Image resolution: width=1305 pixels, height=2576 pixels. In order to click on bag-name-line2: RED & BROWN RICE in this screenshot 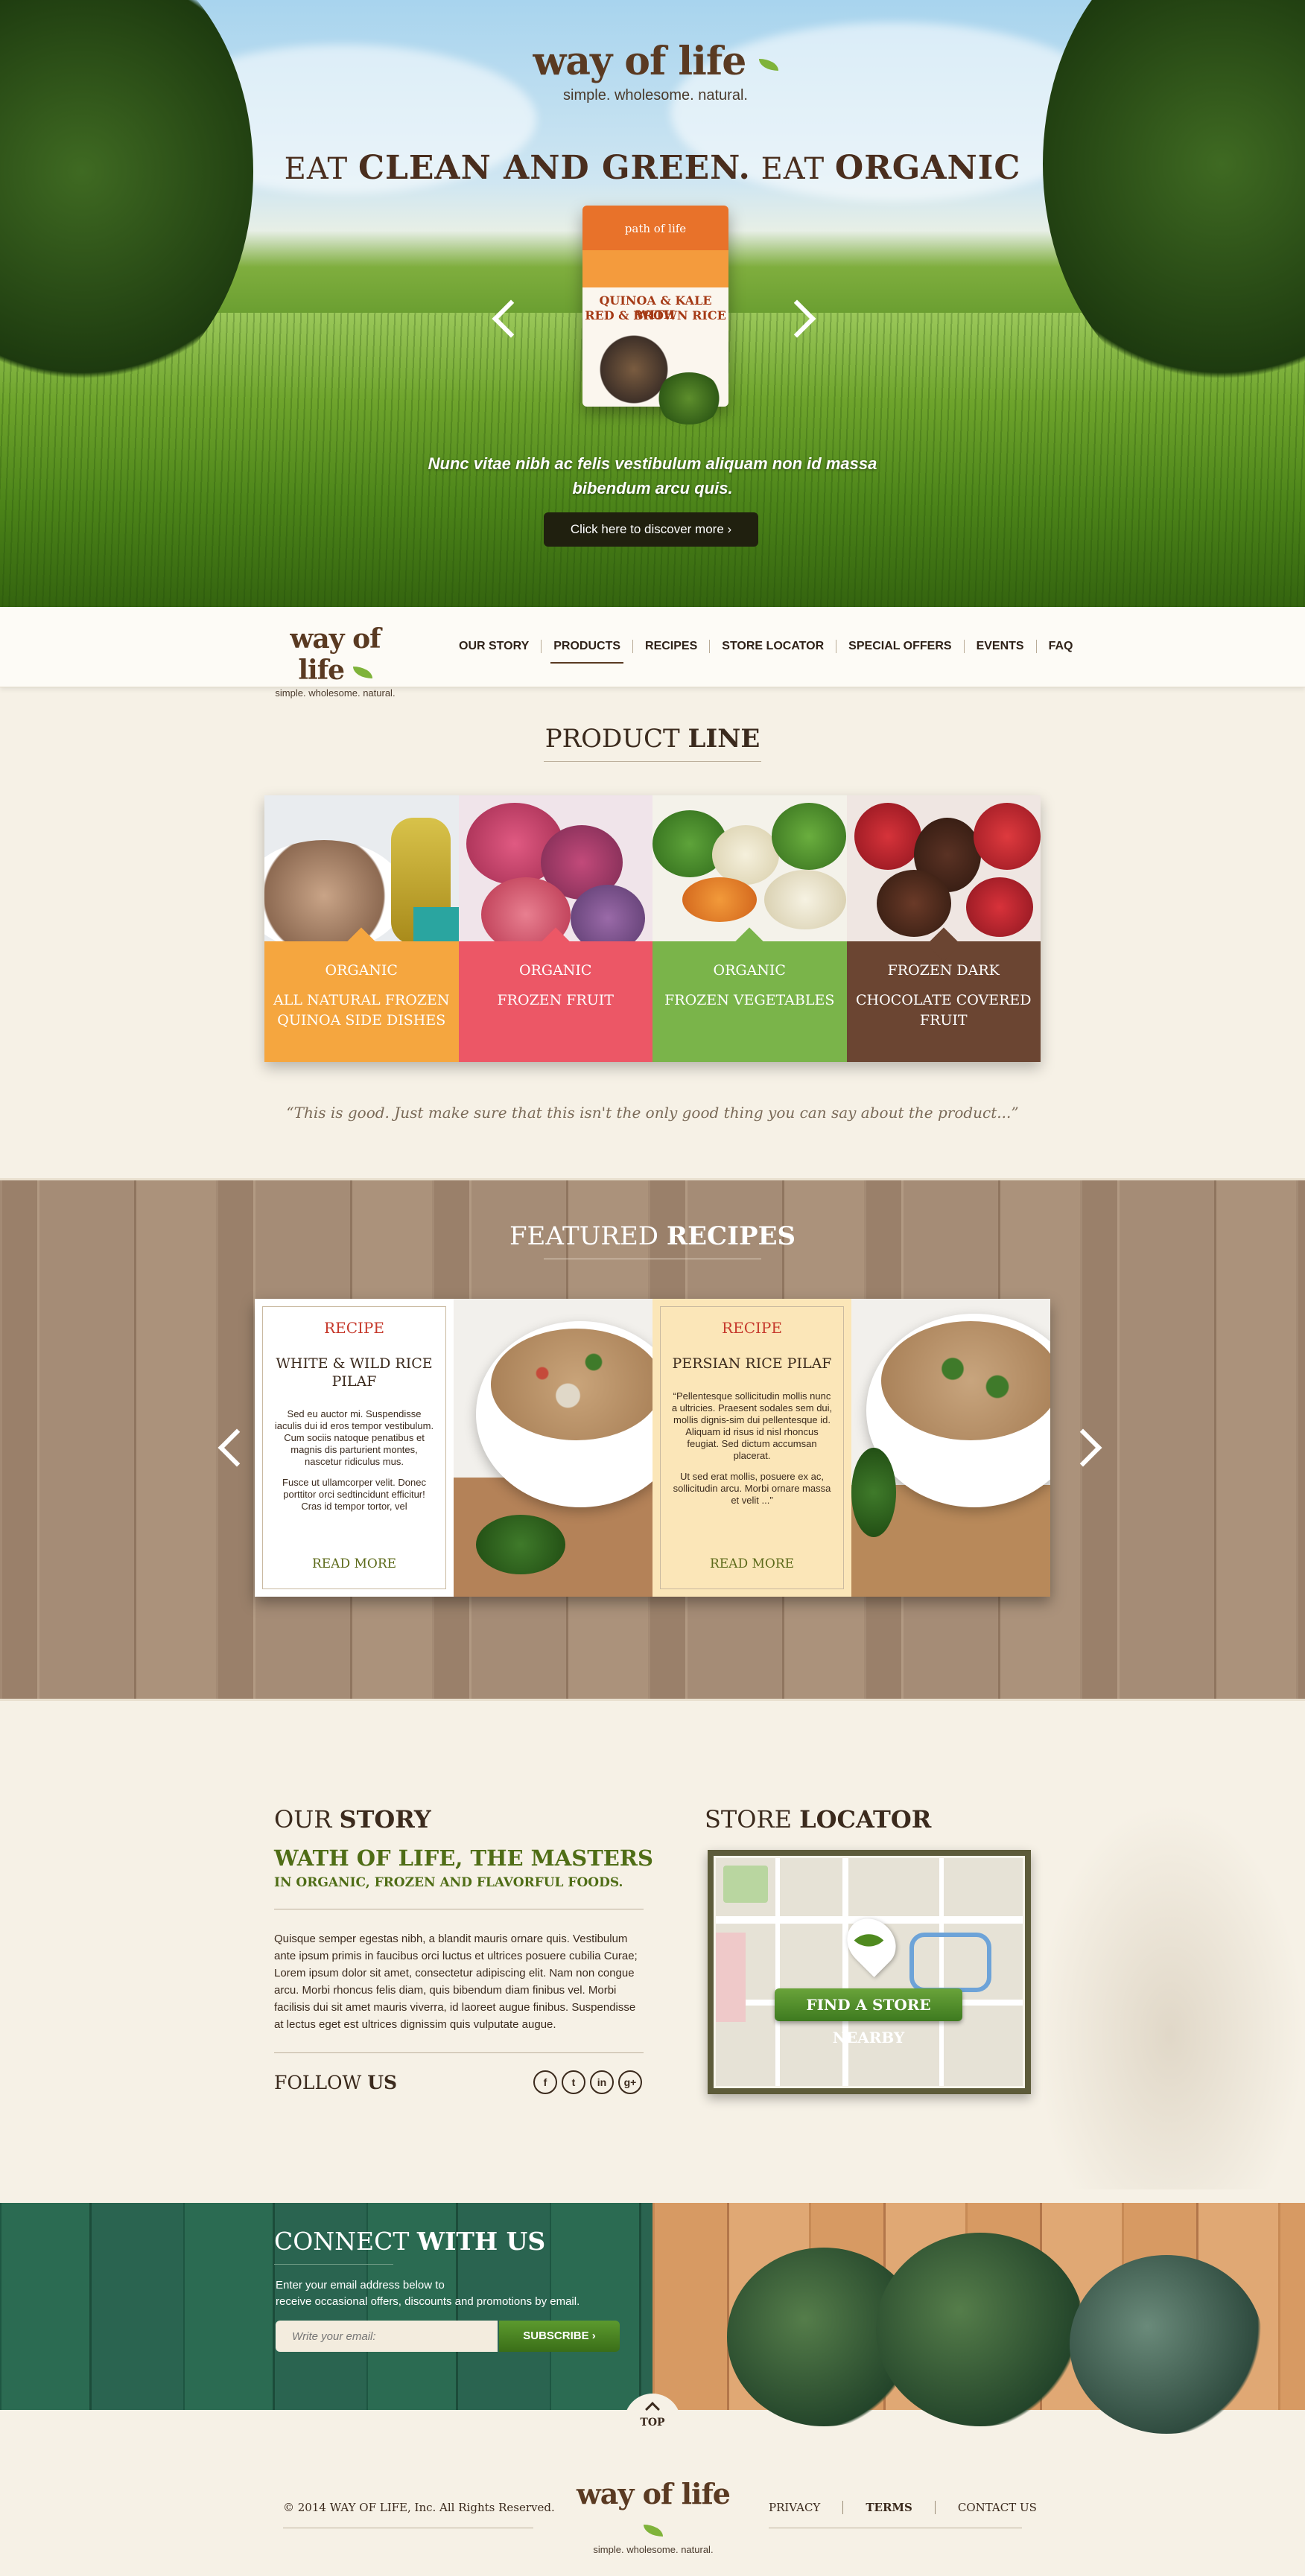, I will do `click(655, 315)`.